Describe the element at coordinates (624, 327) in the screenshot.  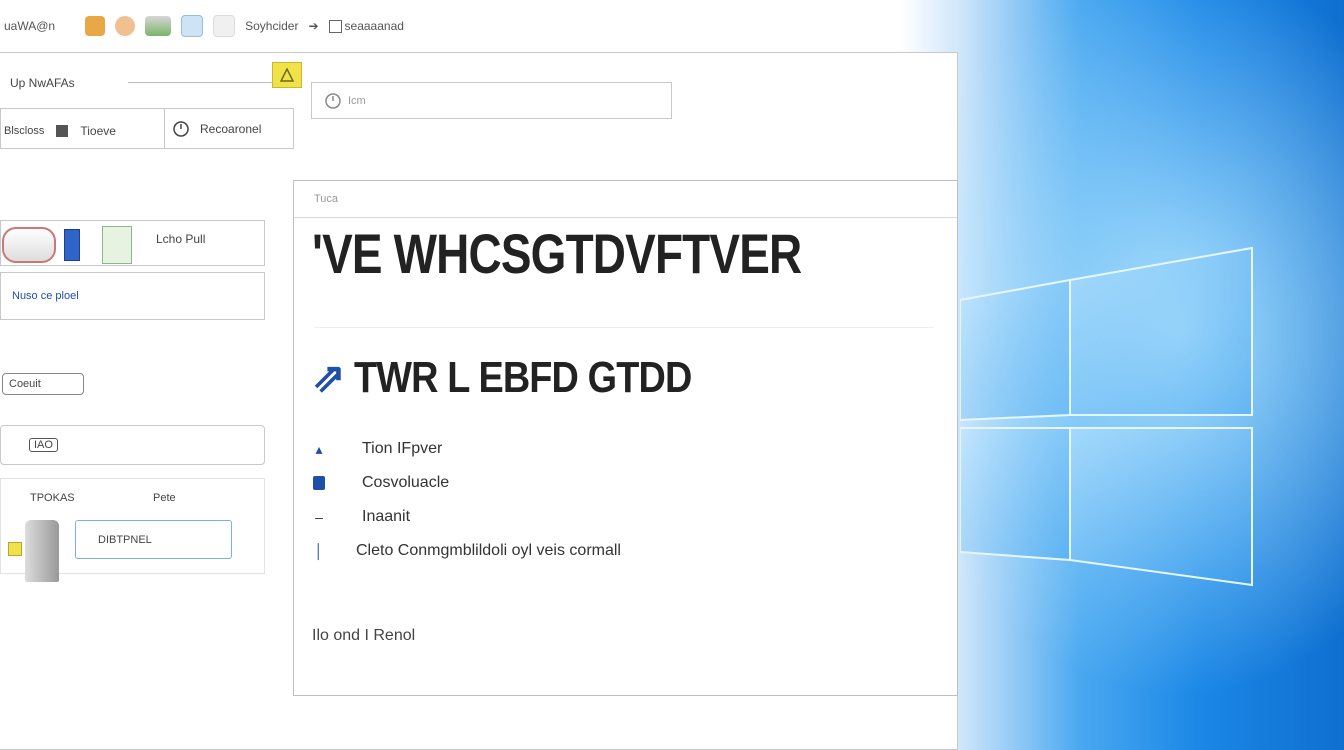
I see `headline-divider` at that location.